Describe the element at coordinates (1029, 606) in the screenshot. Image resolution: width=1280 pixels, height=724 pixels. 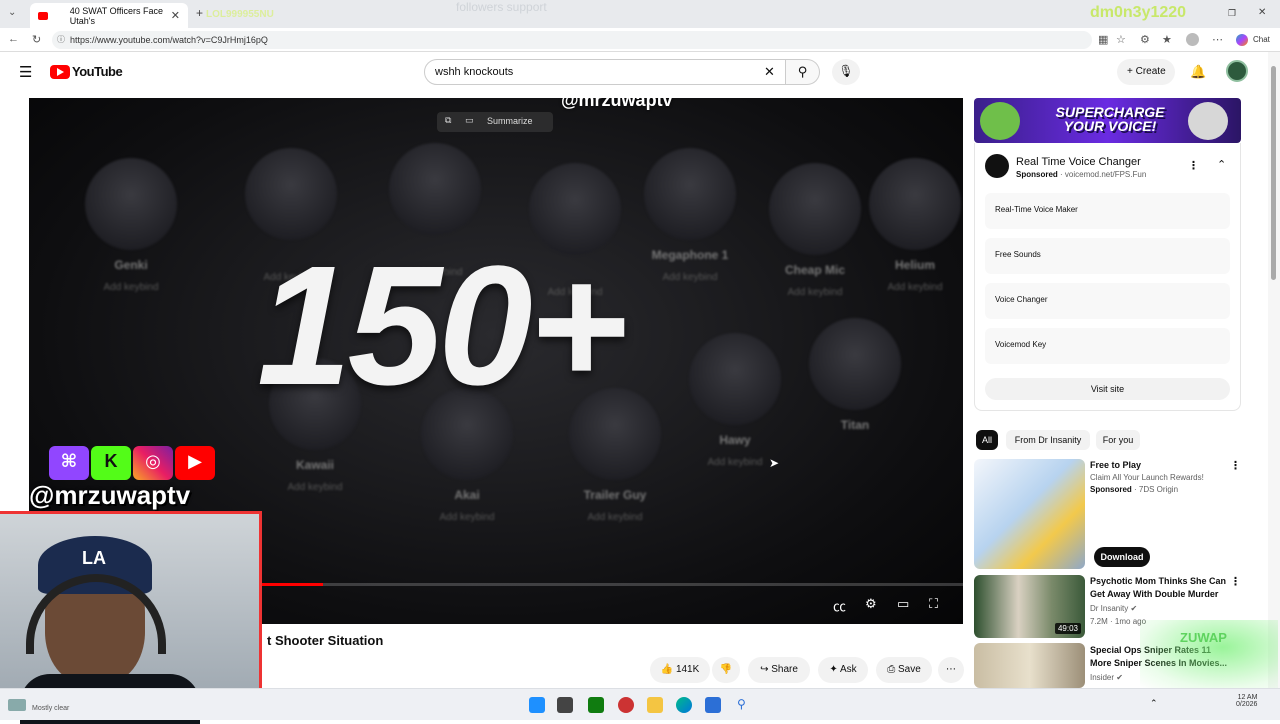
I see `rec-thumbnail: 49:03` at that location.